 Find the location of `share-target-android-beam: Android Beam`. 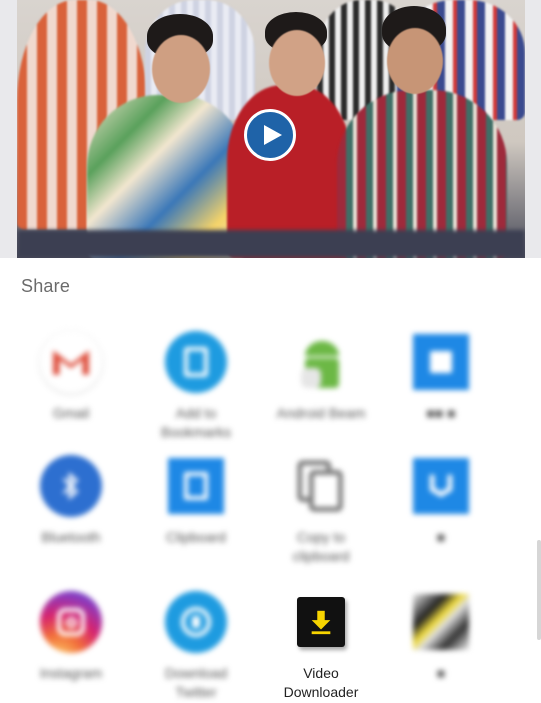

share-target-android-beam: Android Beam is located at coordinates (321, 392).